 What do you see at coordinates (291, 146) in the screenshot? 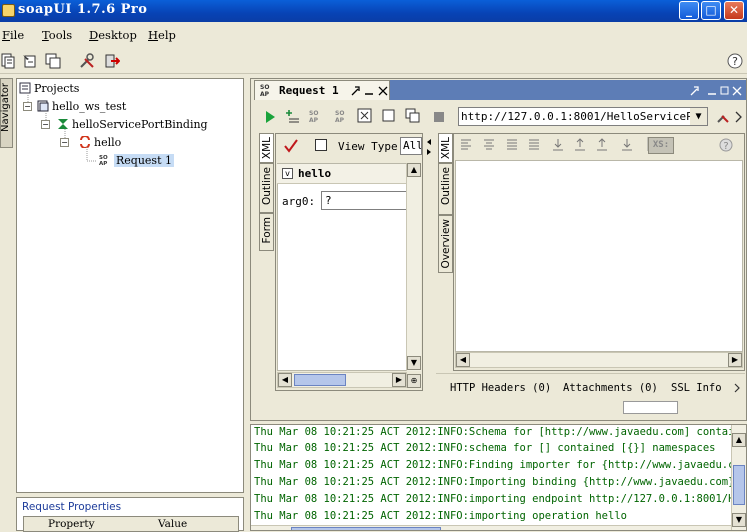
I see `validate-icon` at bounding box center [291, 146].